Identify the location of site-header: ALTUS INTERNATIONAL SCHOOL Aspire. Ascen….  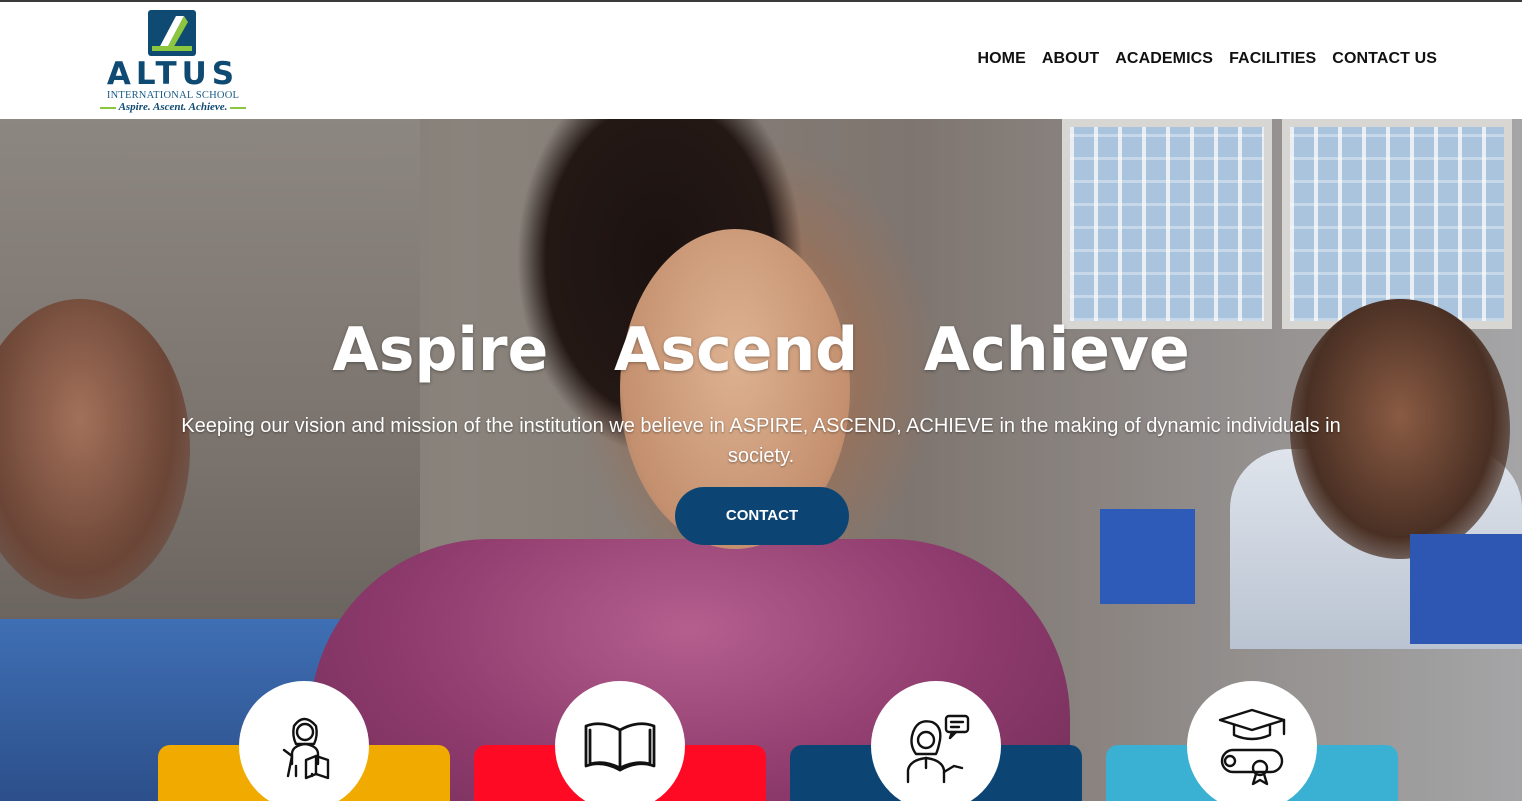
(761, 60).